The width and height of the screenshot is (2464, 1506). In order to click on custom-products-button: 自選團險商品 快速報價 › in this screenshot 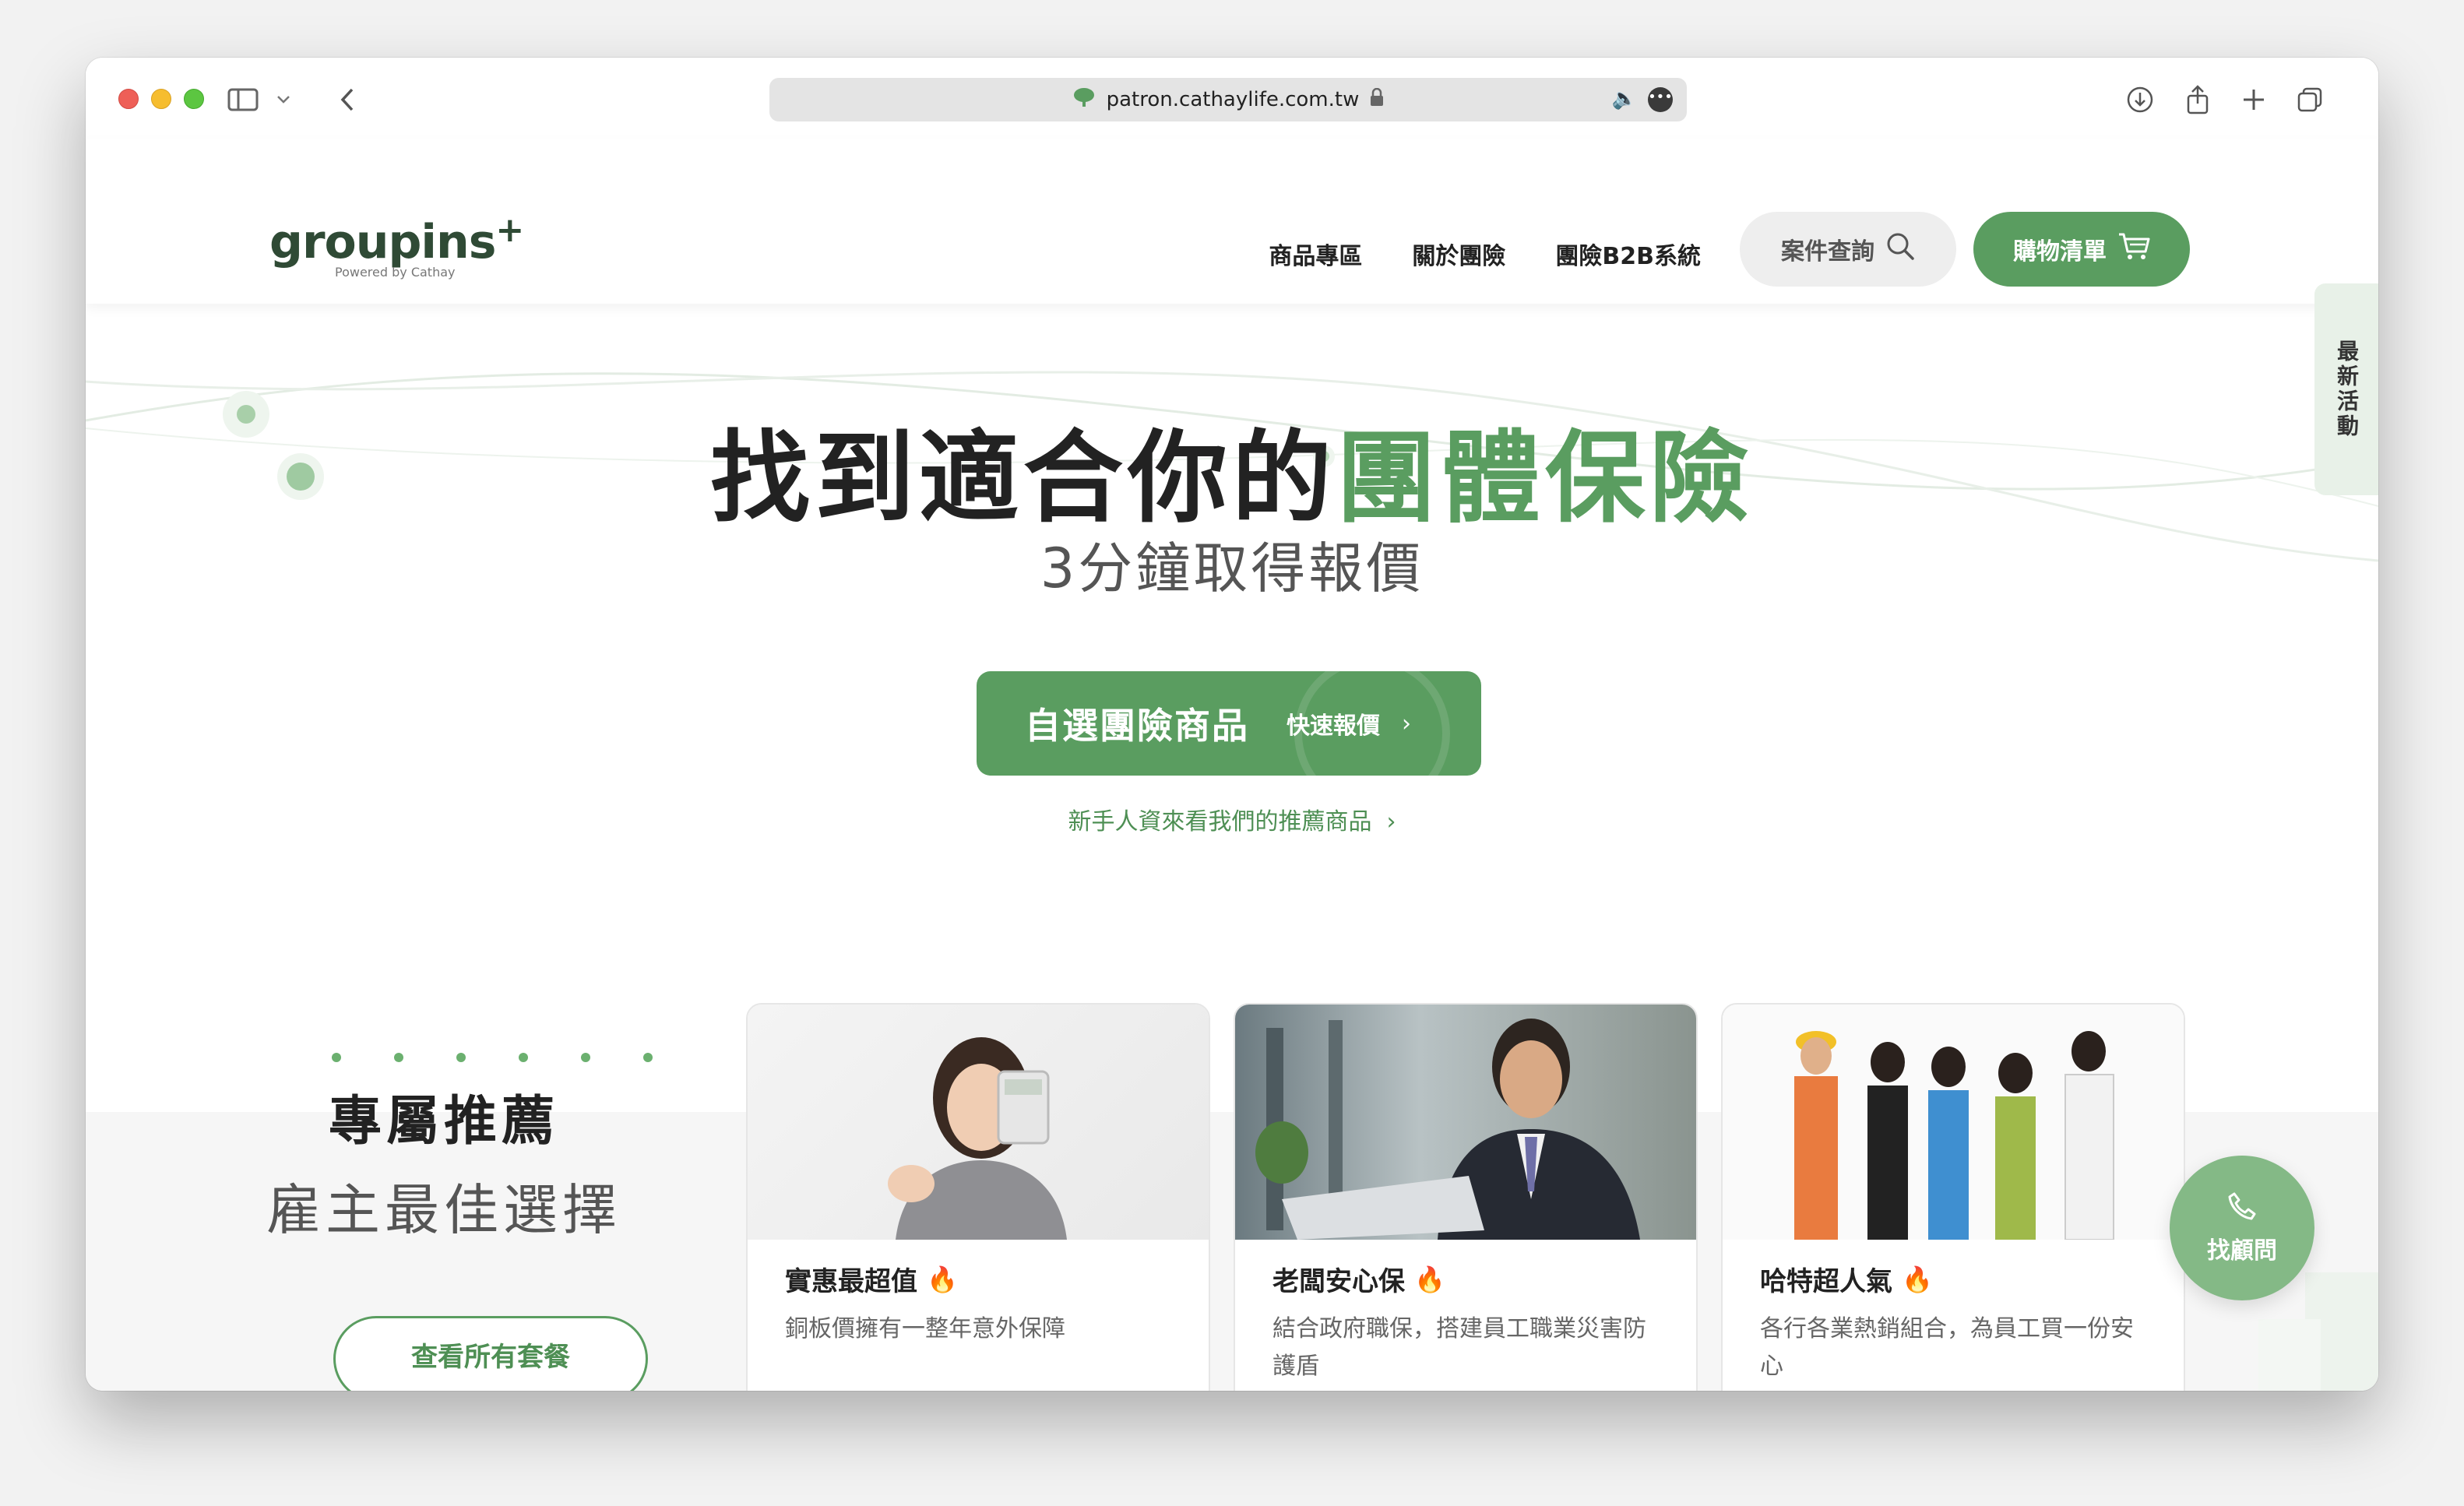, I will do `click(1229, 723)`.